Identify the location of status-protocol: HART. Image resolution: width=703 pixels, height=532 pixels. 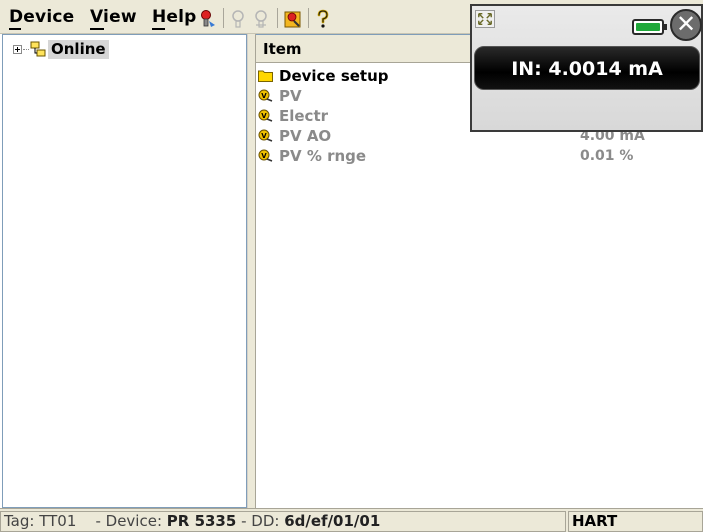
(635, 521).